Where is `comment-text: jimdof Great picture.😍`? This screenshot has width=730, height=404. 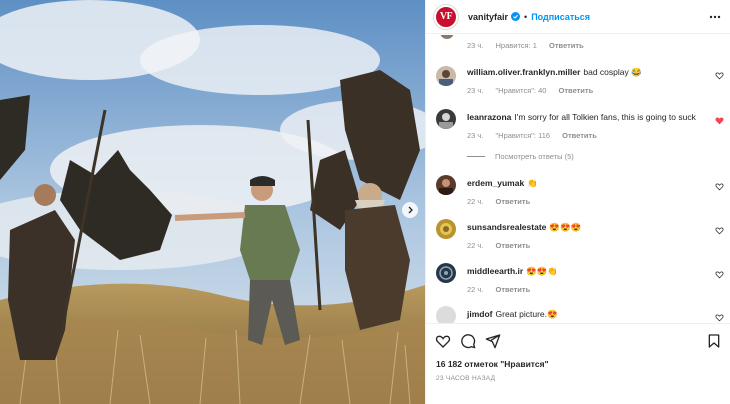 comment-text: jimdof Great picture.😍 is located at coordinates (587, 314).